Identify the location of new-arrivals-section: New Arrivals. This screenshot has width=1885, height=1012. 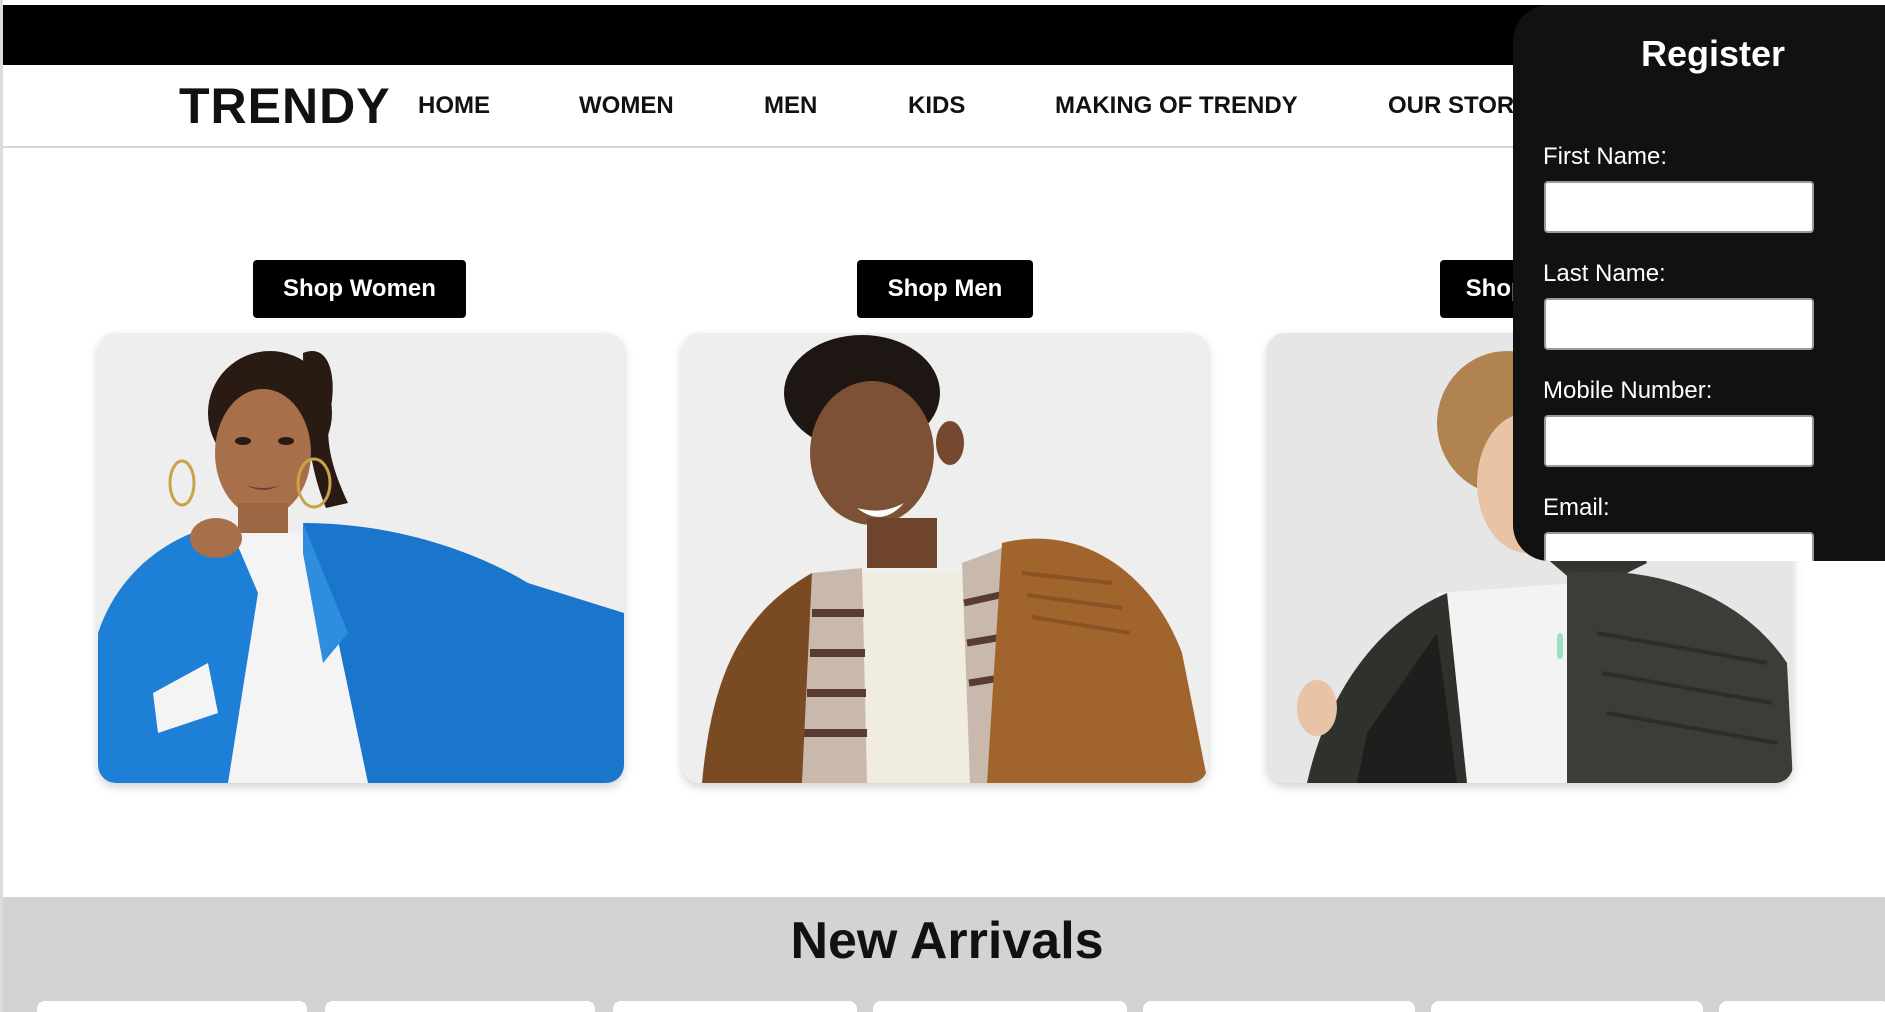
(944, 954).